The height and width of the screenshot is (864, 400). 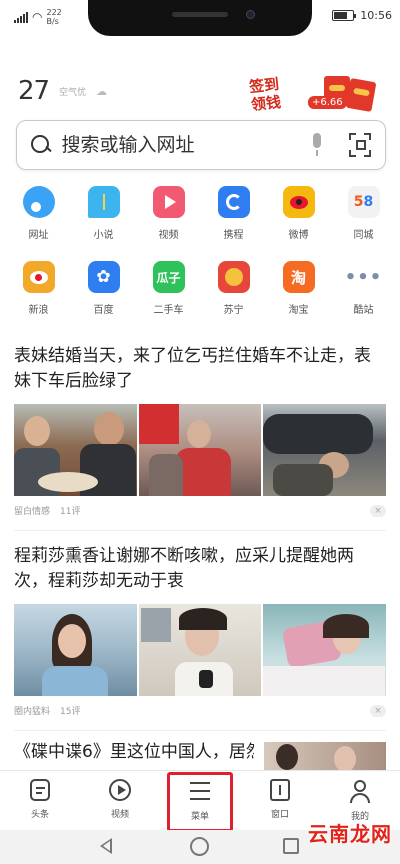 What do you see at coordinates (34, 91) in the screenshot?
I see `temperature: 27` at bounding box center [34, 91].